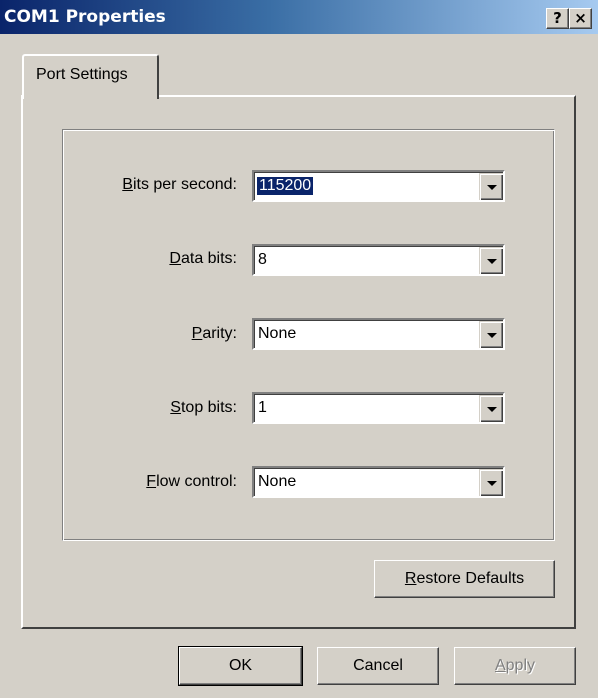  I want to click on stop-bits-dropdown-button, so click(491, 408).